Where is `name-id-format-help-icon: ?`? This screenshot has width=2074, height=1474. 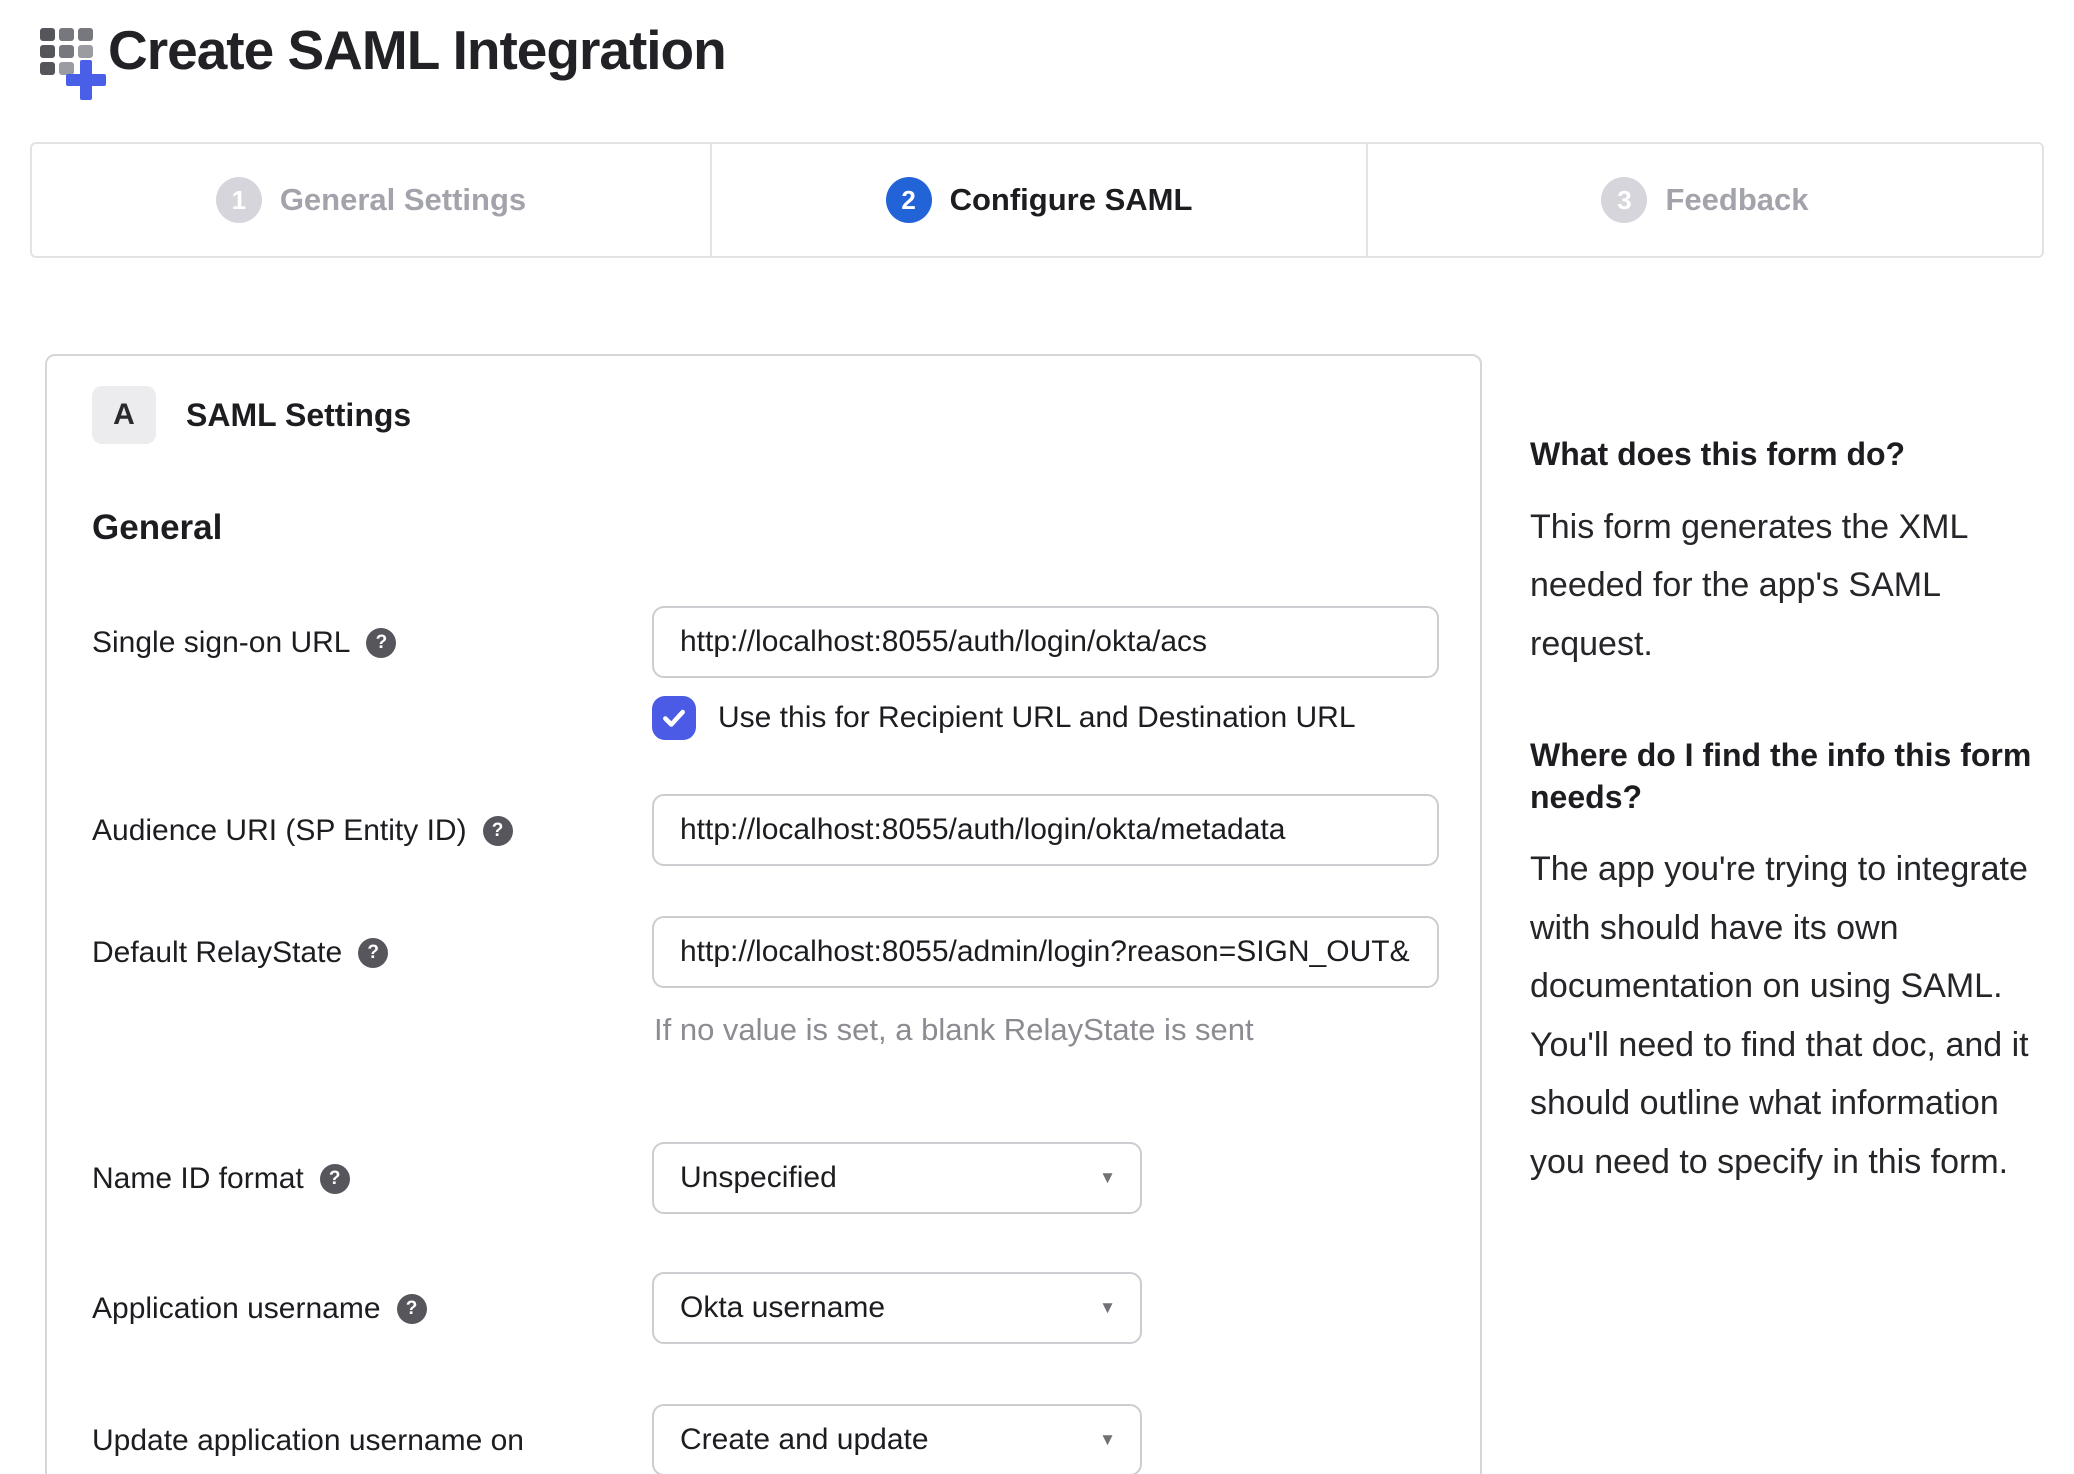 name-id-format-help-icon: ? is located at coordinates (334, 1179).